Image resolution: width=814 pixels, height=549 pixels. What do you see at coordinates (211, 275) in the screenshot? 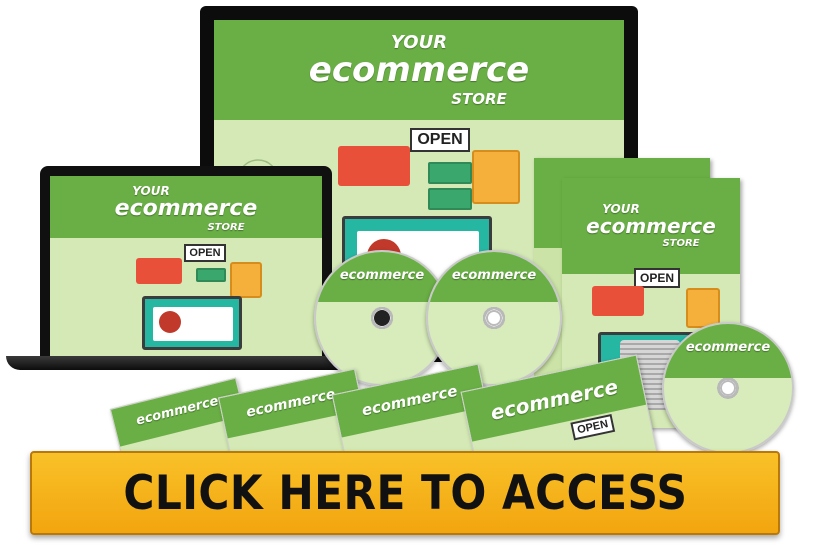
I see `money-note-icon` at bounding box center [211, 275].